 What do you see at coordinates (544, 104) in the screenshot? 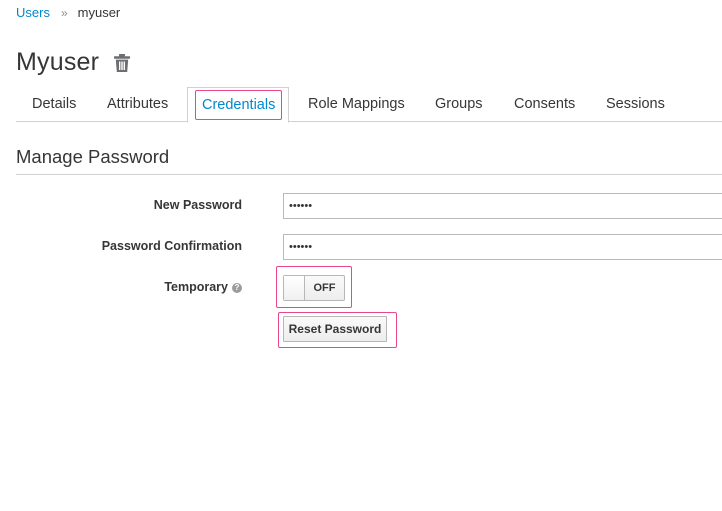
I see `tab-consents: Consents` at bounding box center [544, 104].